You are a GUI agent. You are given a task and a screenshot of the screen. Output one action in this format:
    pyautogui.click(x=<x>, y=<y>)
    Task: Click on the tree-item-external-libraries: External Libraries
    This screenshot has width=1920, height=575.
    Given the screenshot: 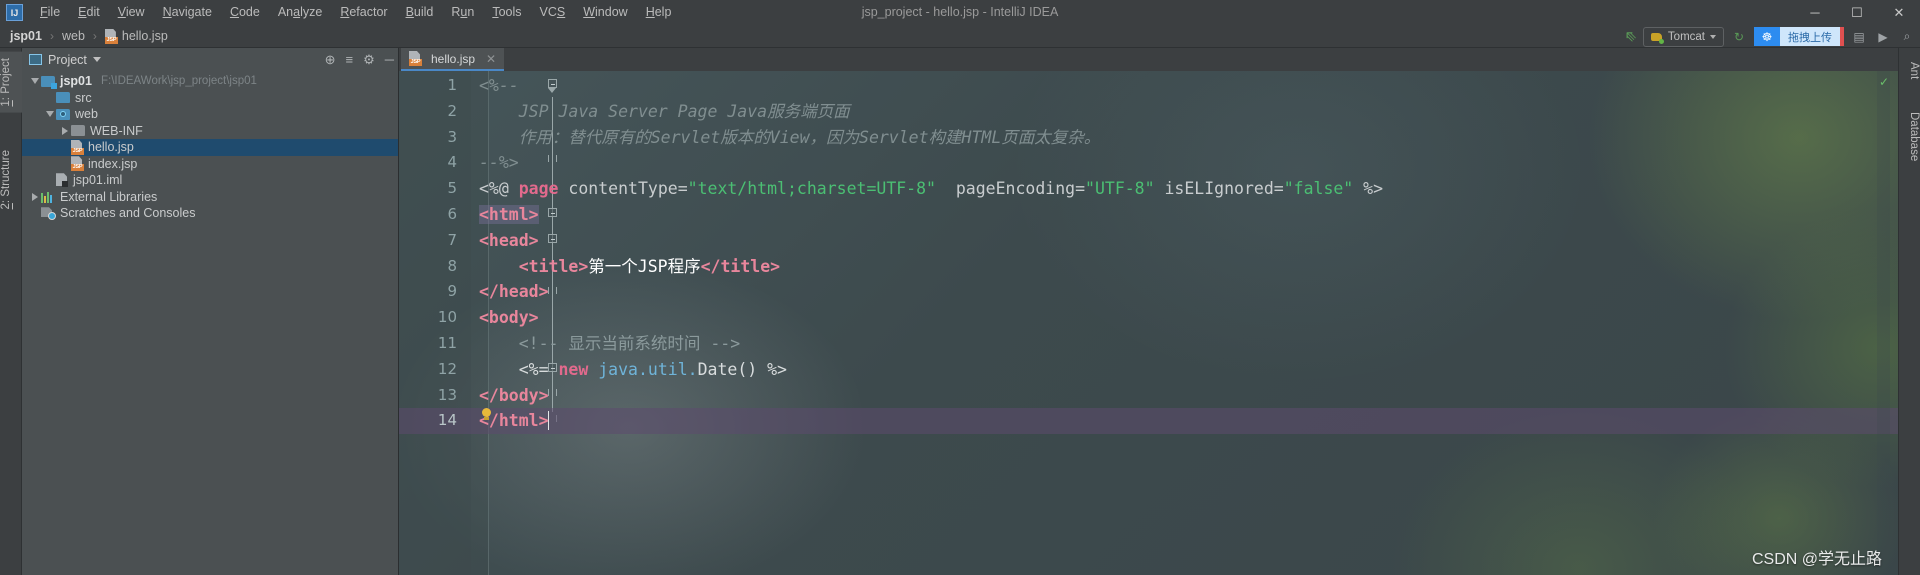 What is the action you would take?
    pyautogui.click(x=210, y=197)
    